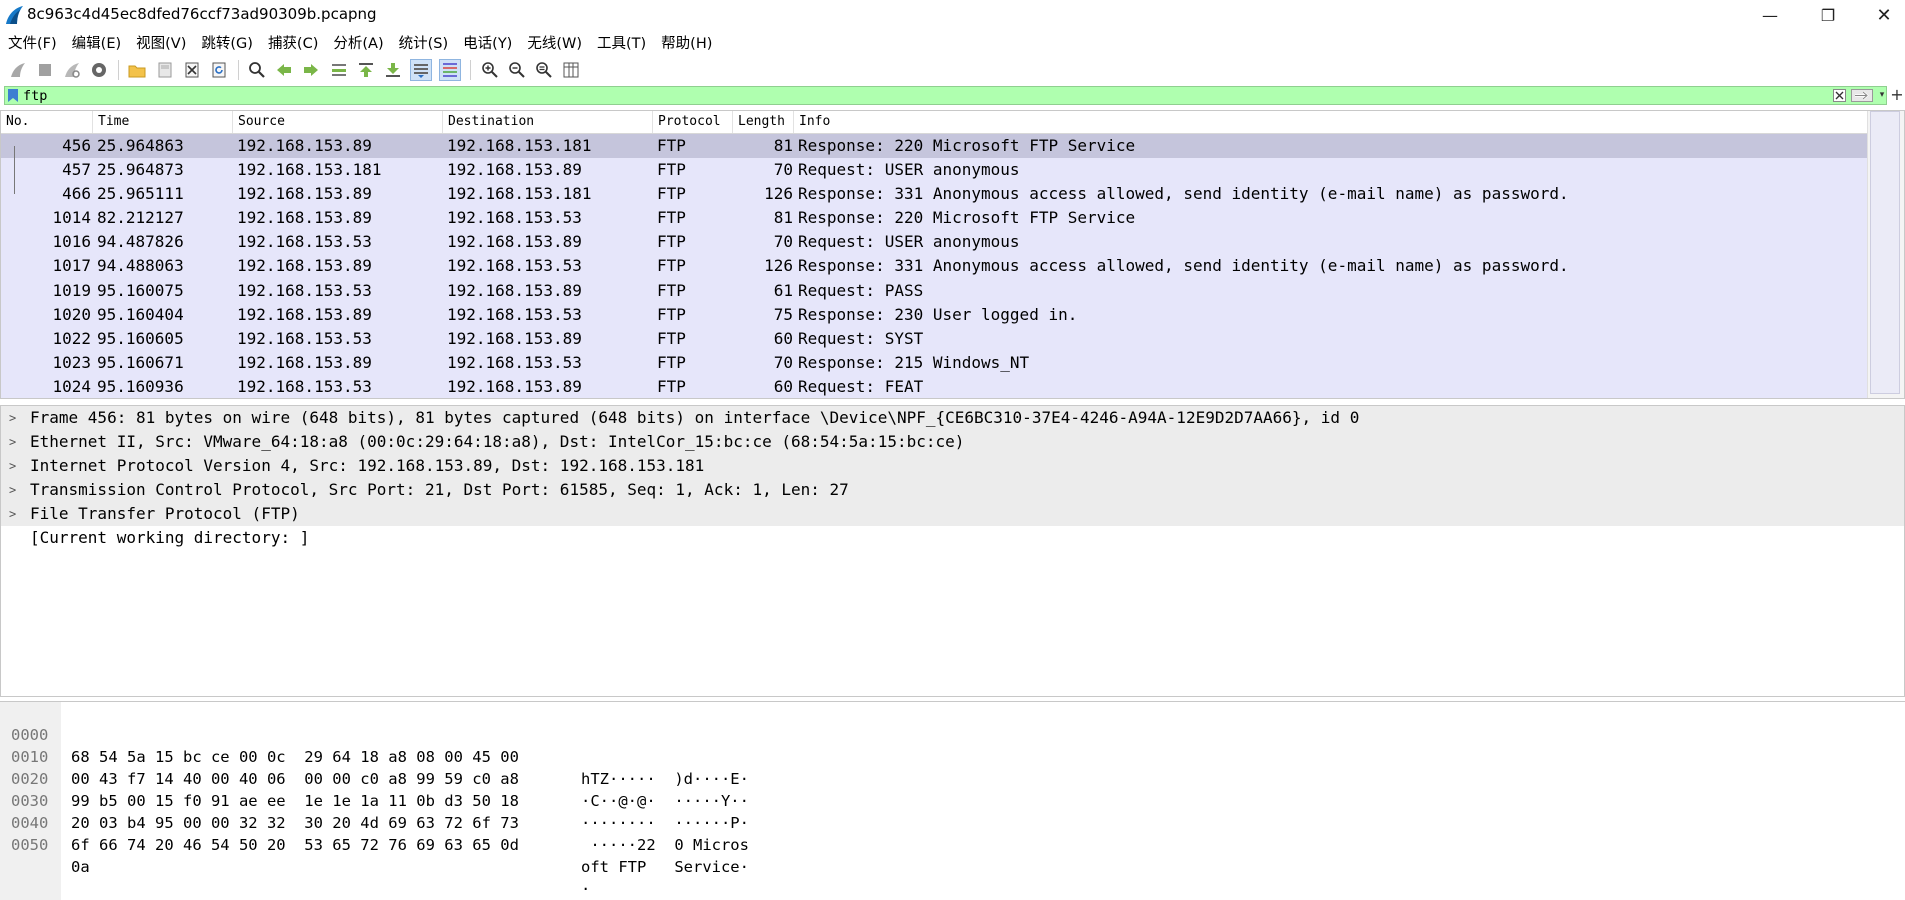  Describe the element at coordinates (295, 855) in the screenshot. I see `hex-row: 0050 0a ·` at that location.